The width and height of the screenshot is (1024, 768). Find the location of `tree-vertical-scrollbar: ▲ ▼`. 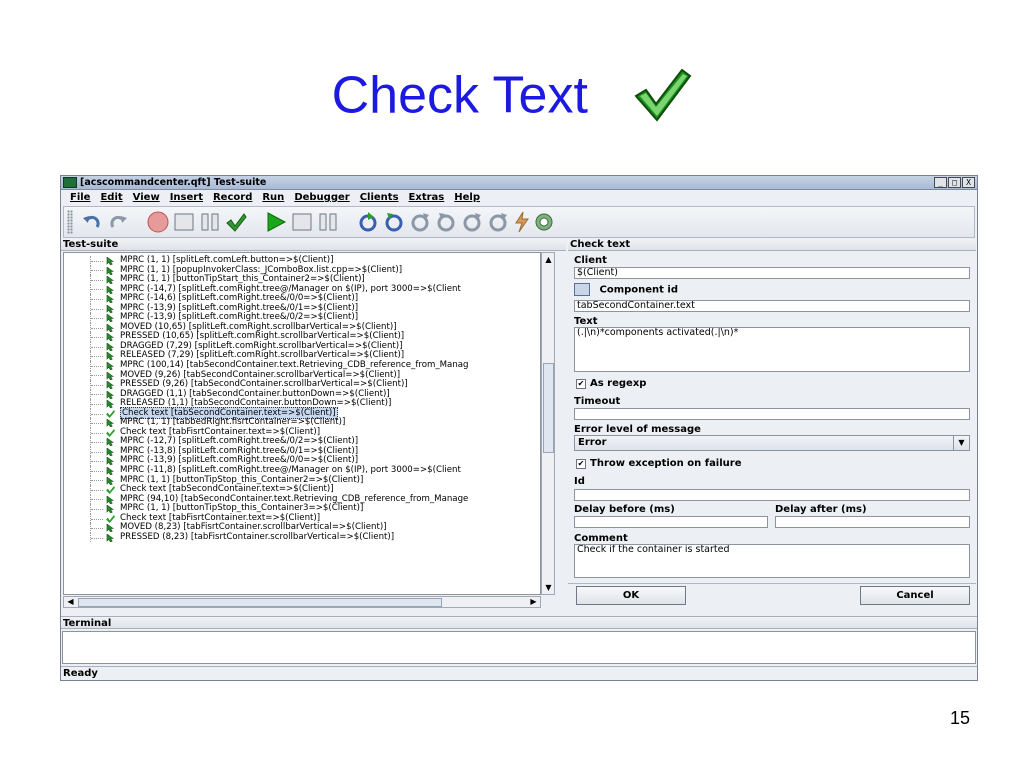

tree-vertical-scrollbar: ▲ ▼ is located at coordinates (548, 423).